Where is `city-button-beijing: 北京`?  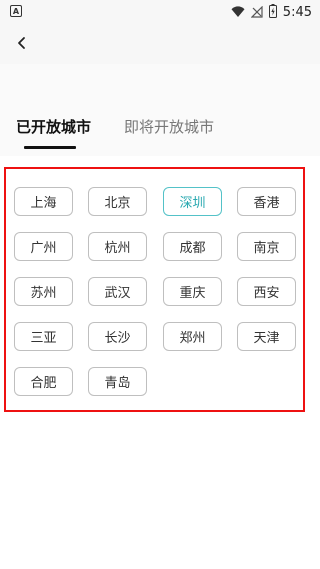
city-button-beijing: 北京 is located at coordinates (117, 201).